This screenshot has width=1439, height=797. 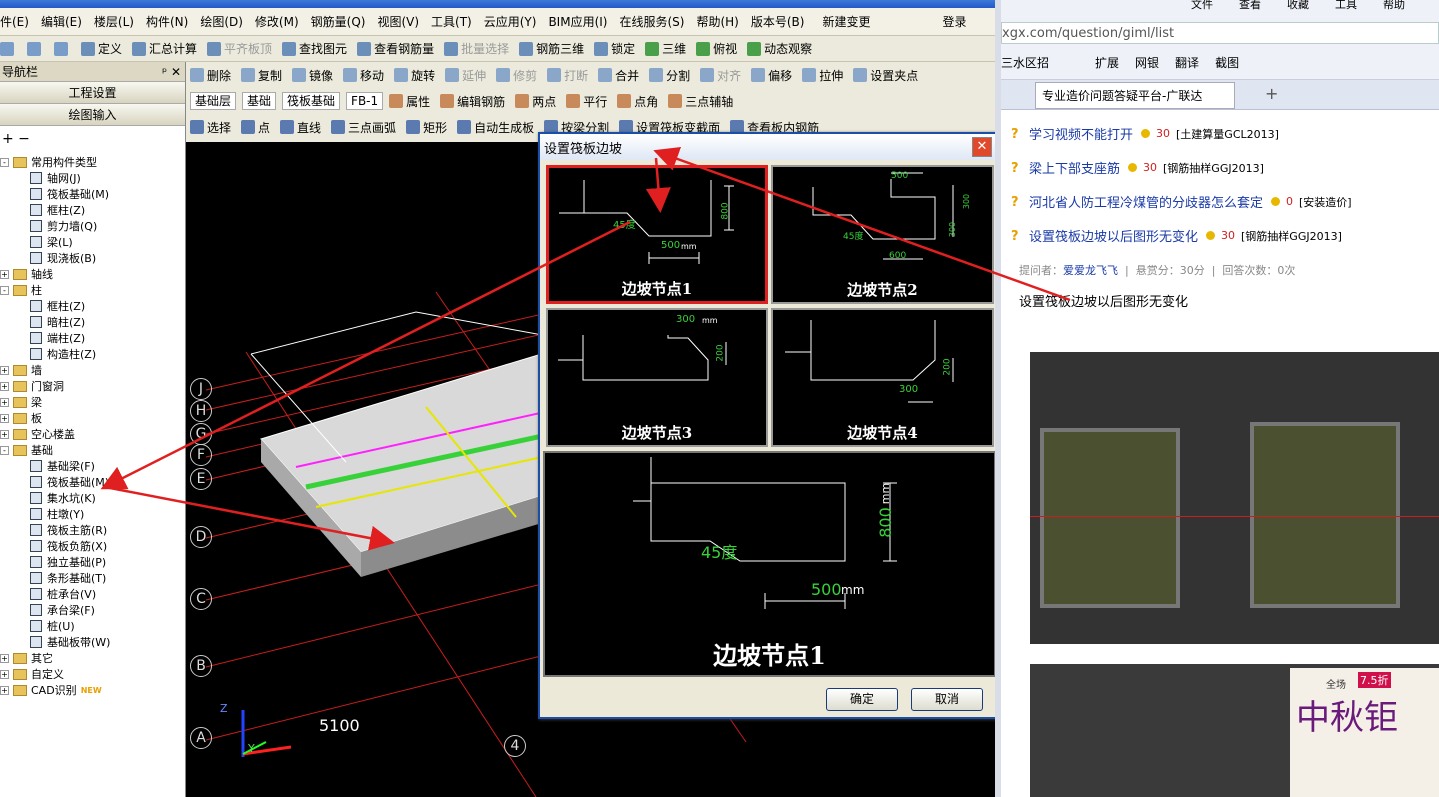 What do you see at coordinates (586, 101) in the screenshot?
I see `tool-parallel: 平行` at bounding box center [586, 101].